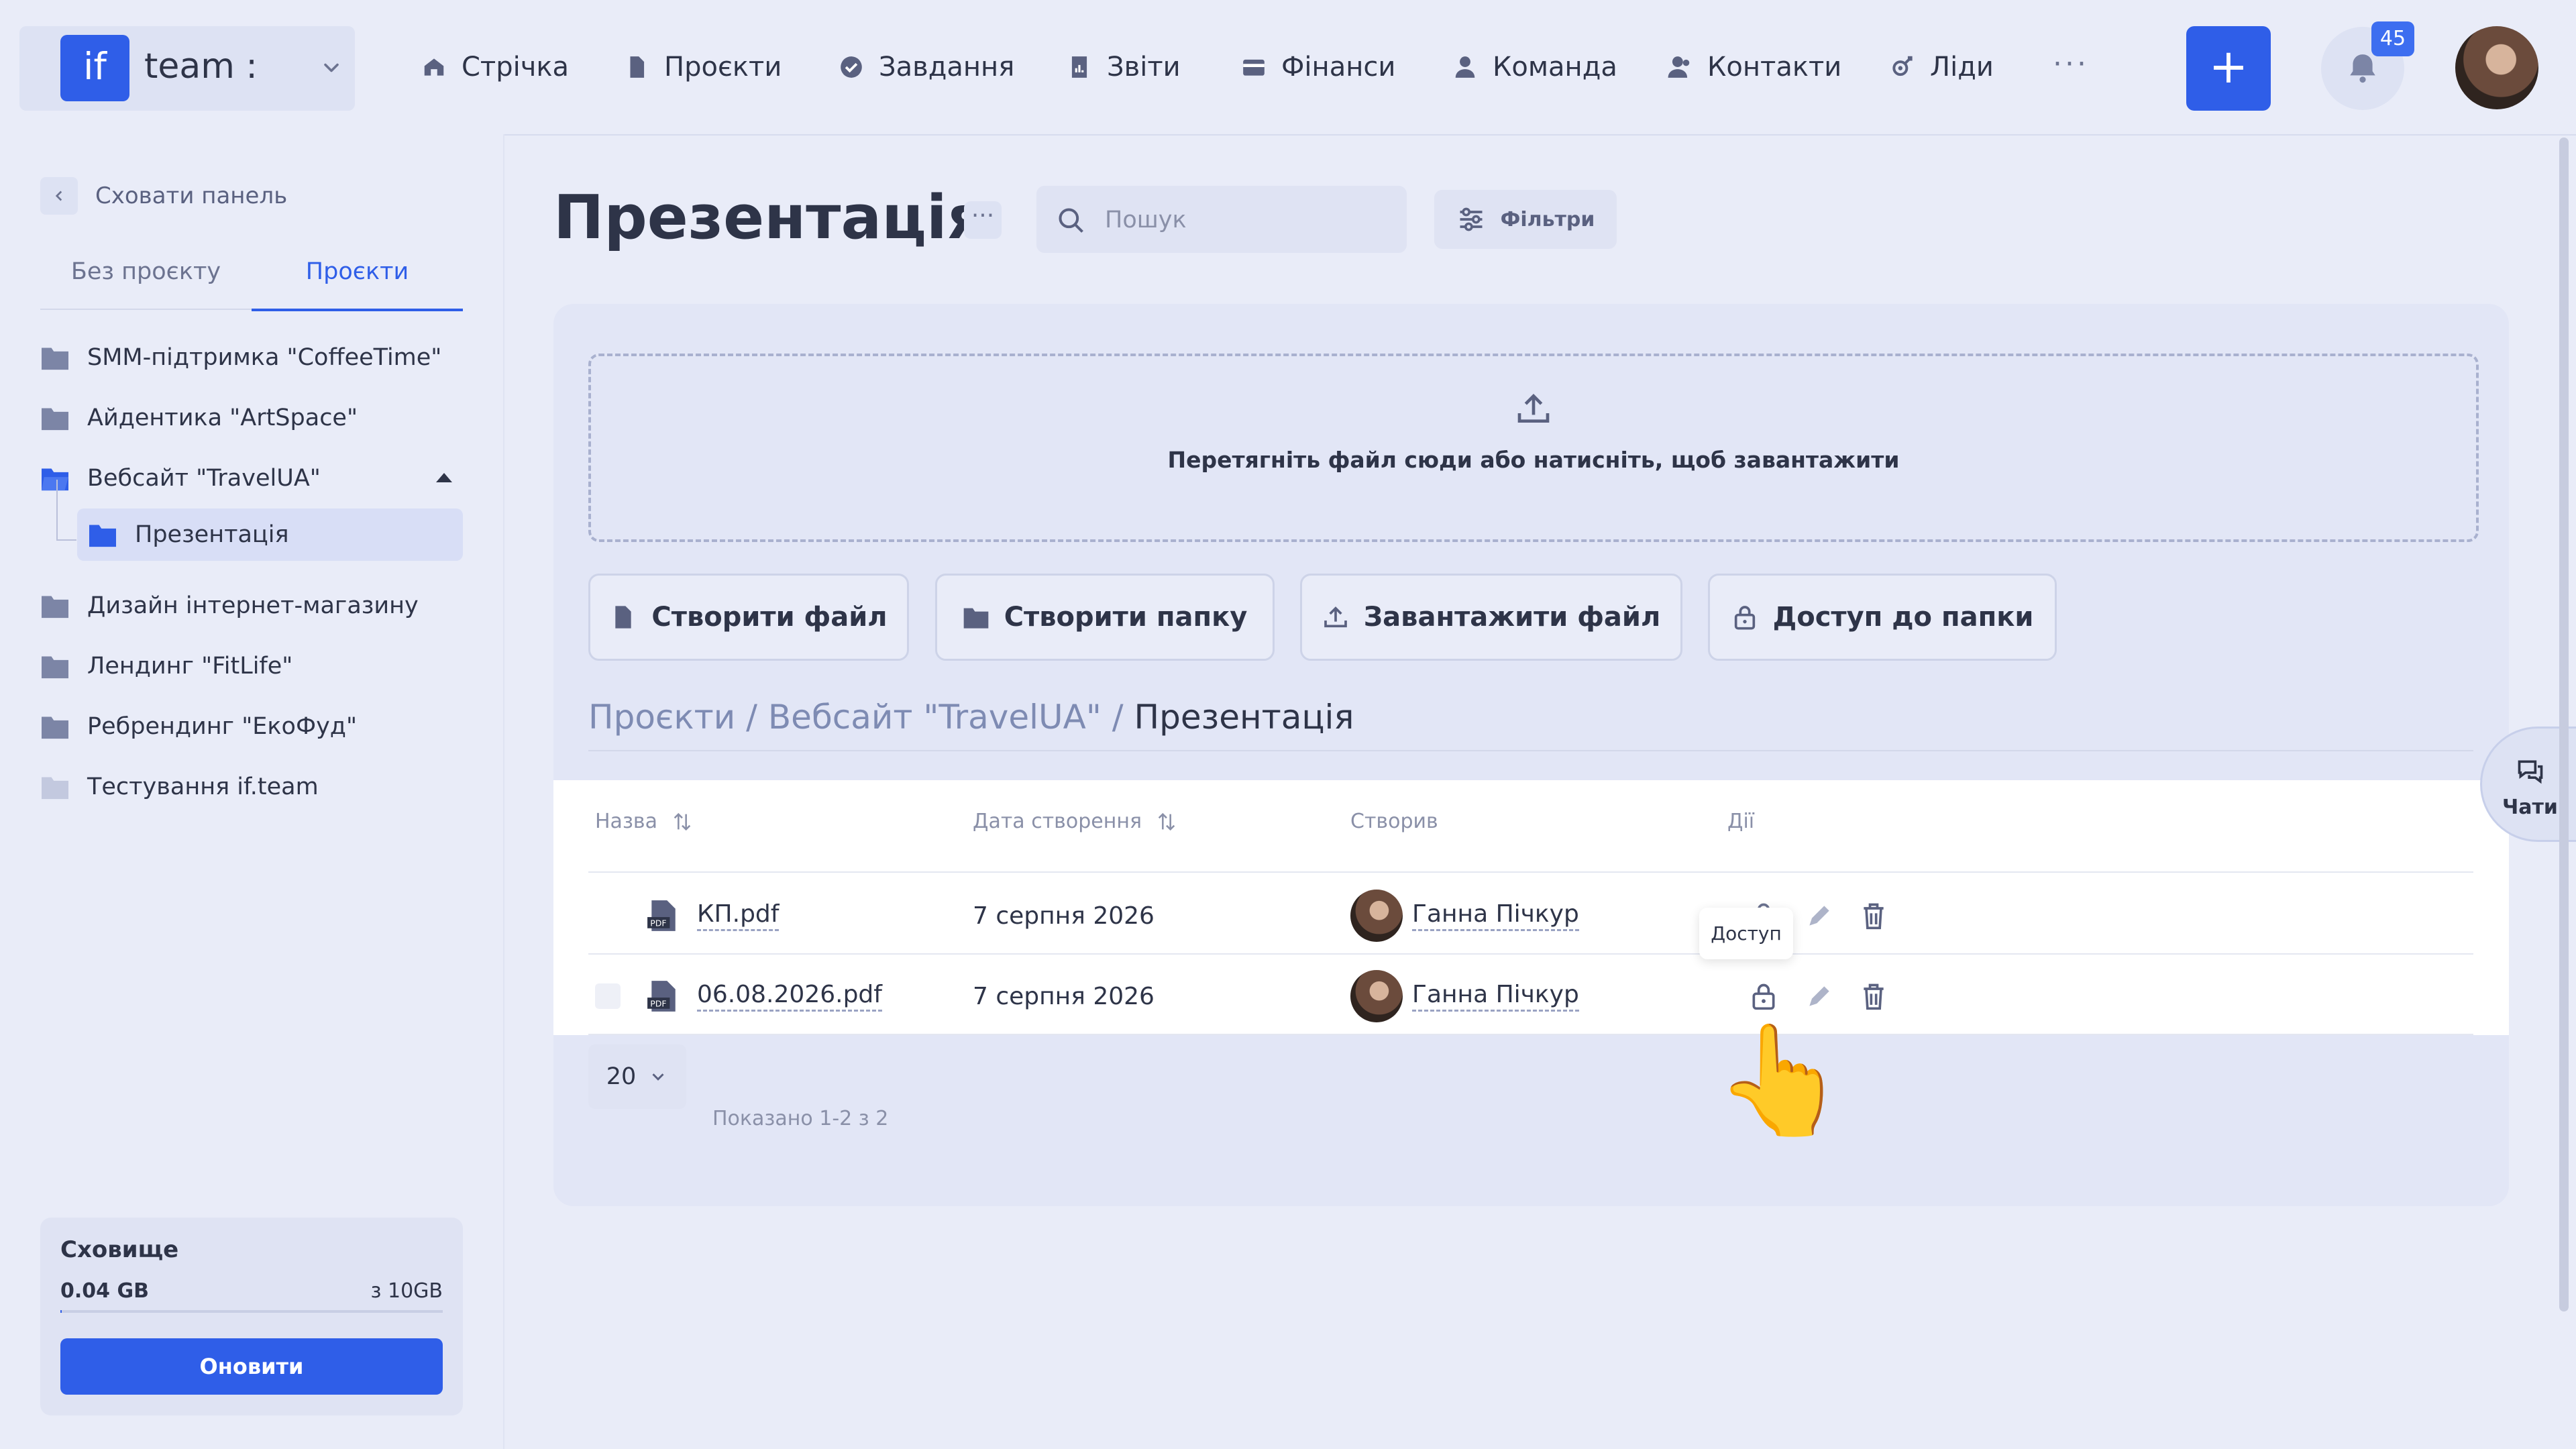  I want to click on table-row-file-name: PDF 06.08.2026.pdf, so click(764, 996).